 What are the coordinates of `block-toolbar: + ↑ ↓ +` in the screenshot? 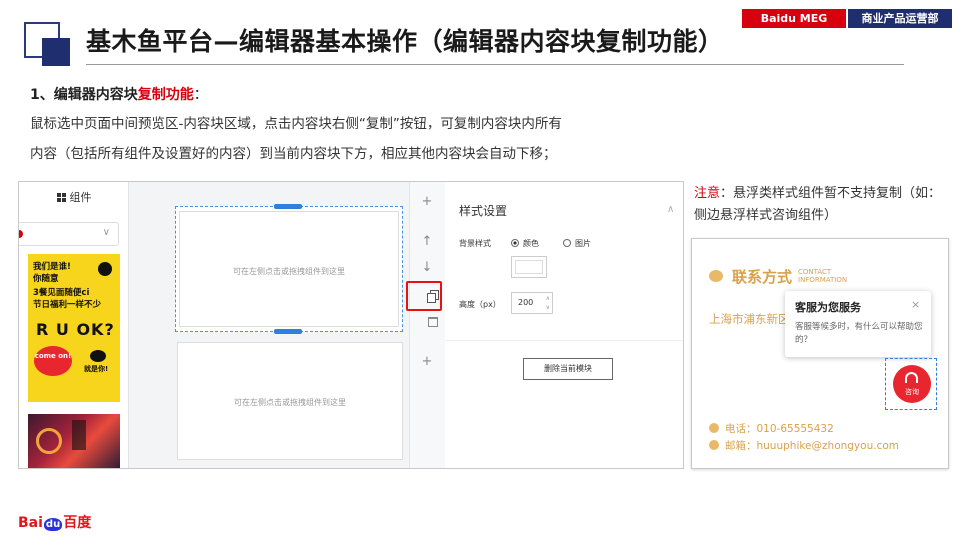 It's located at (427, 325).